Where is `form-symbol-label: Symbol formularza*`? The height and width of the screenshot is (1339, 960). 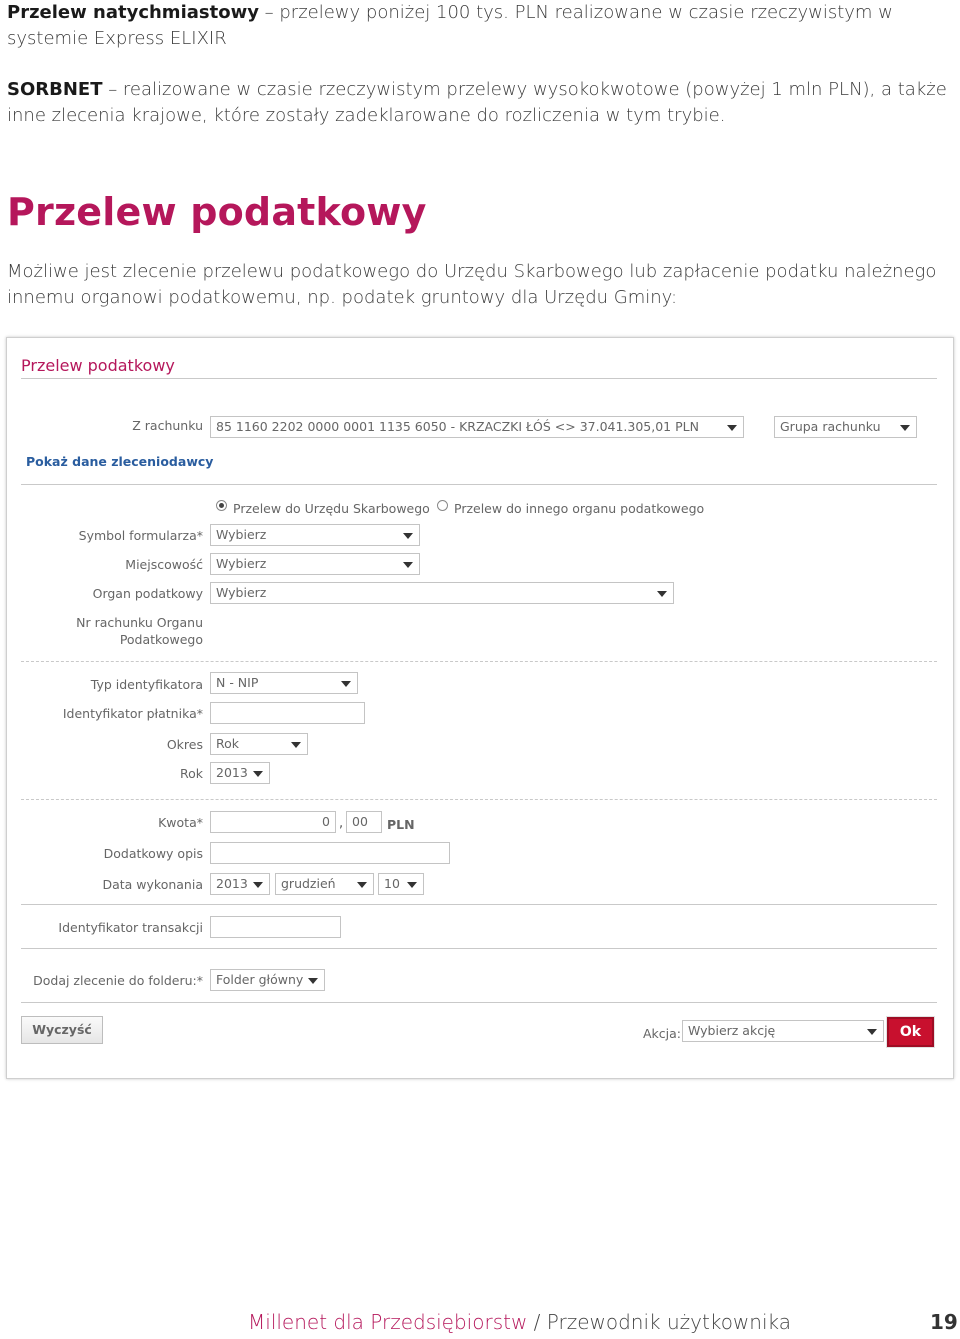 form-symbol-label: Symbol formularza* is located at coordinates (140, 535).